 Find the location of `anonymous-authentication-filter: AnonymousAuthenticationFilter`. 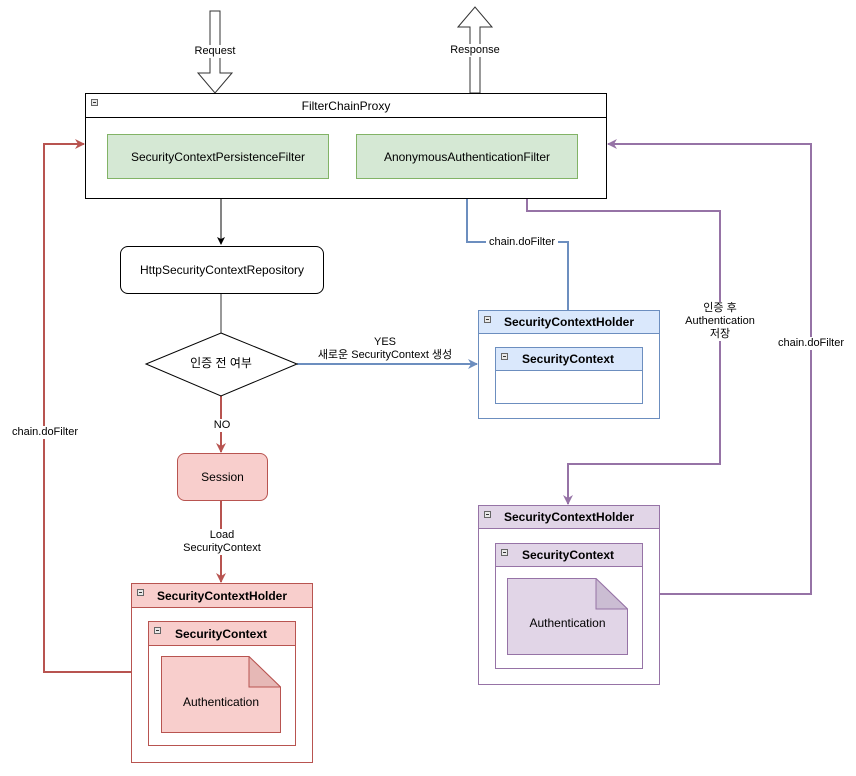

anonymous-authentication-filter: AnonymousAuthenticationFilter is located at coordinates (467, 156).